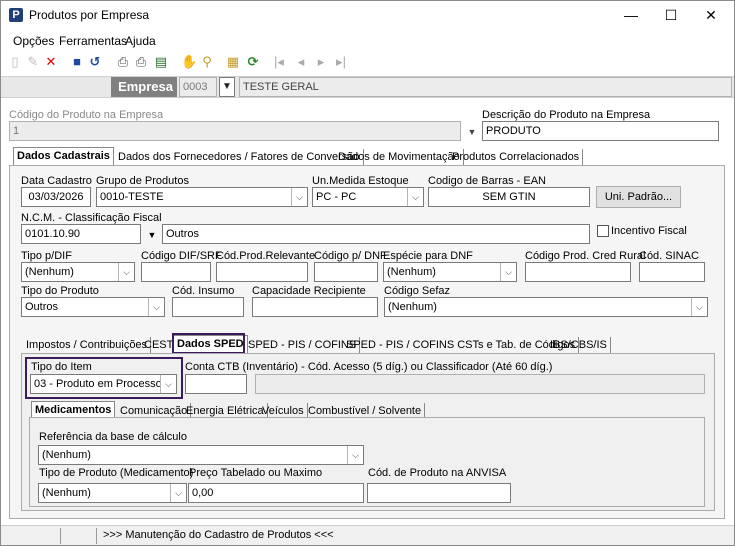 This screenshot has height=546, width=735. I want to click on conta-ctb-description, so click(480, 384).